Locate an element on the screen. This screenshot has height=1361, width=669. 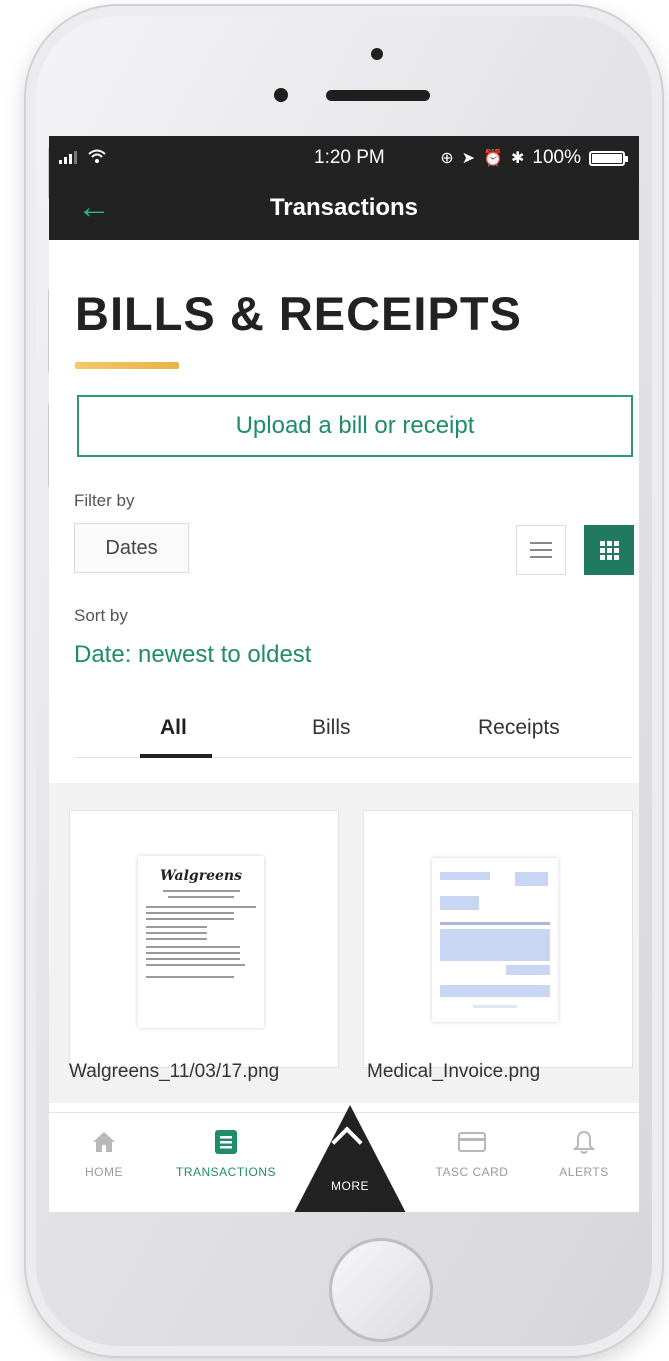
nav-transactions-label: TRANSACTIONS is located at coordinates (225, 1172).